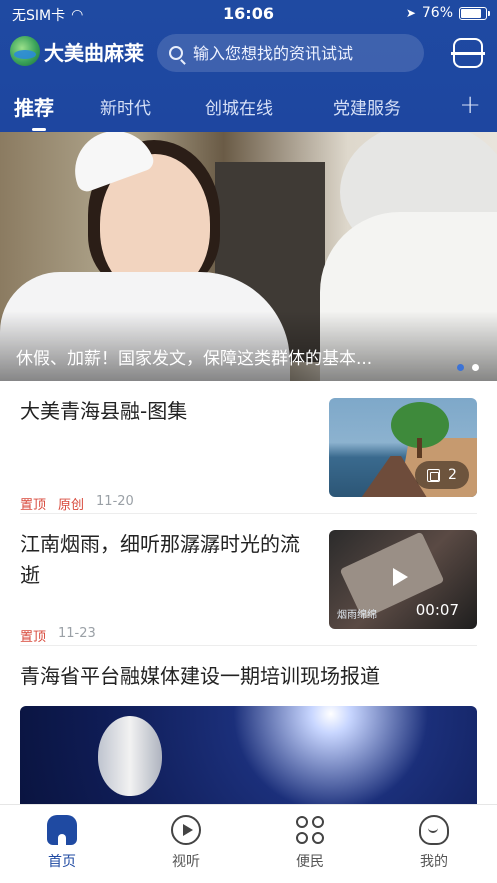 This screenshot has width=497, height=883. I want to click on channel-tabs: 推荐 新时代 创城在线 党建服务 +, so click(248, 108).